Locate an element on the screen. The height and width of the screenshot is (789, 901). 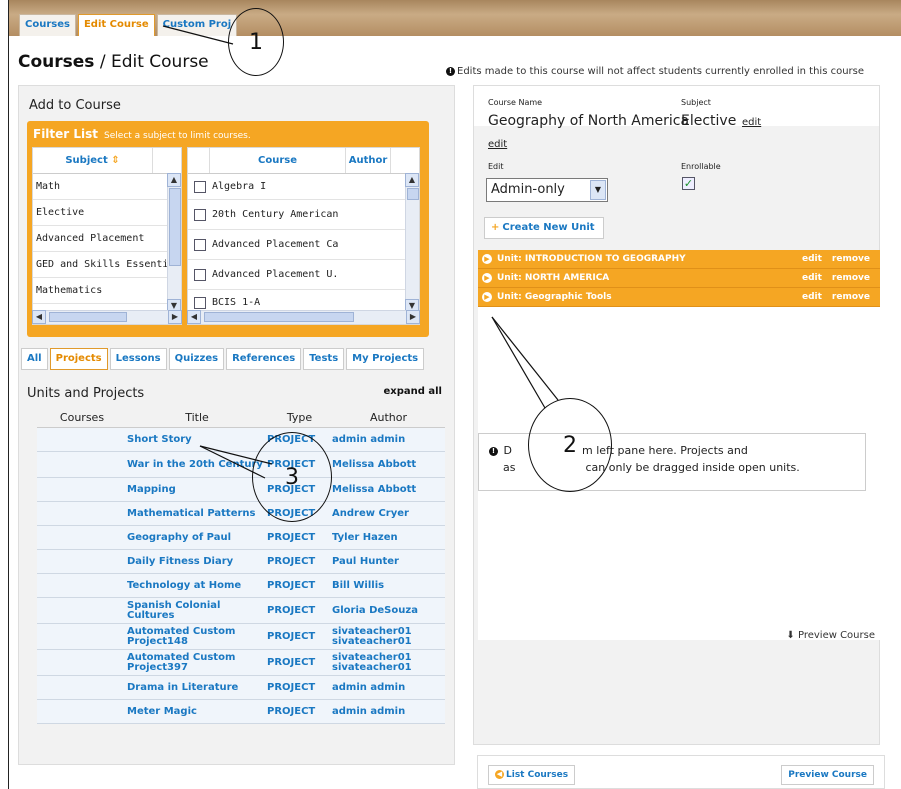
course-horizontal-scrollbar: ◀ ▶ is located at coordinates (303, 317).